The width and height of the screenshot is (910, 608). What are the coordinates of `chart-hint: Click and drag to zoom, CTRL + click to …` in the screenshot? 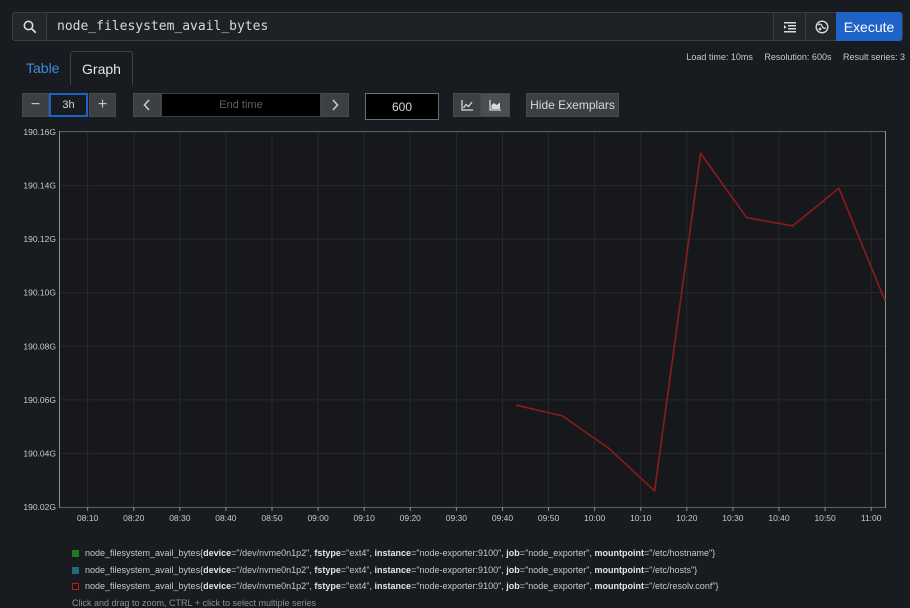 It's located at (194, 603).